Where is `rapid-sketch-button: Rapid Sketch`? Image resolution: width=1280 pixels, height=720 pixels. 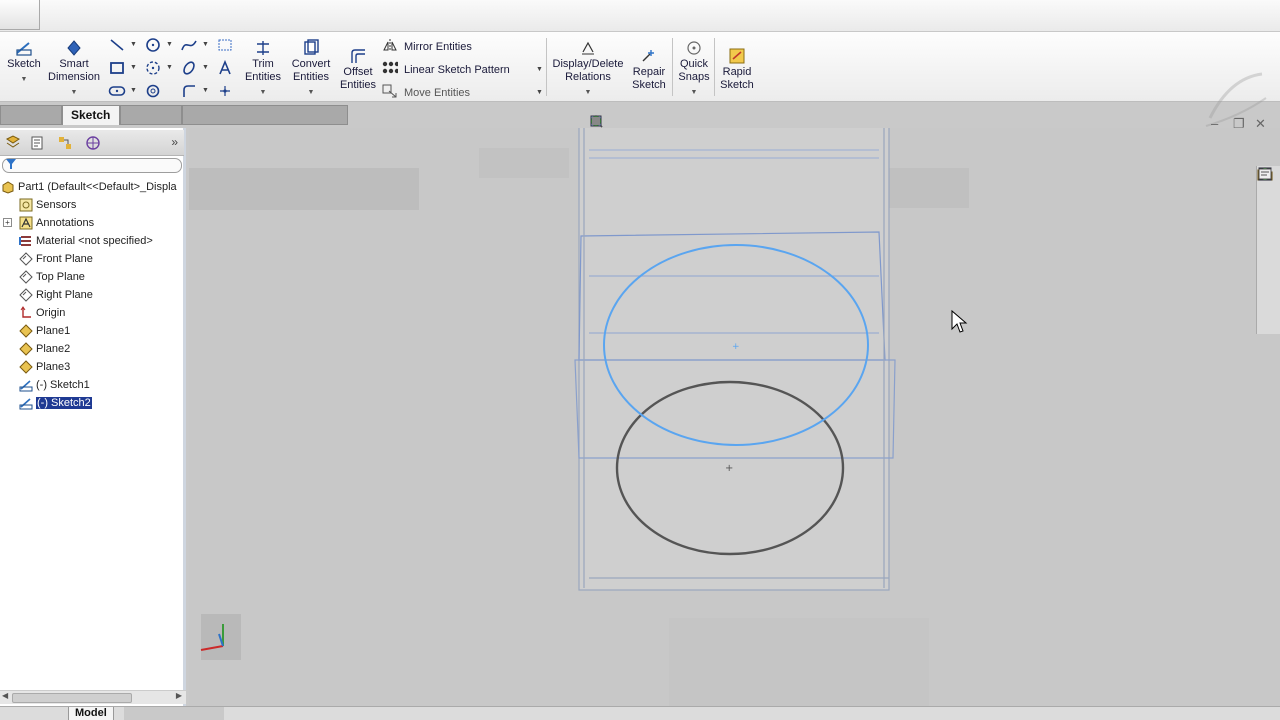 rapid-sketch-button: Rapid Sketch is located at coordinates (737, 69).